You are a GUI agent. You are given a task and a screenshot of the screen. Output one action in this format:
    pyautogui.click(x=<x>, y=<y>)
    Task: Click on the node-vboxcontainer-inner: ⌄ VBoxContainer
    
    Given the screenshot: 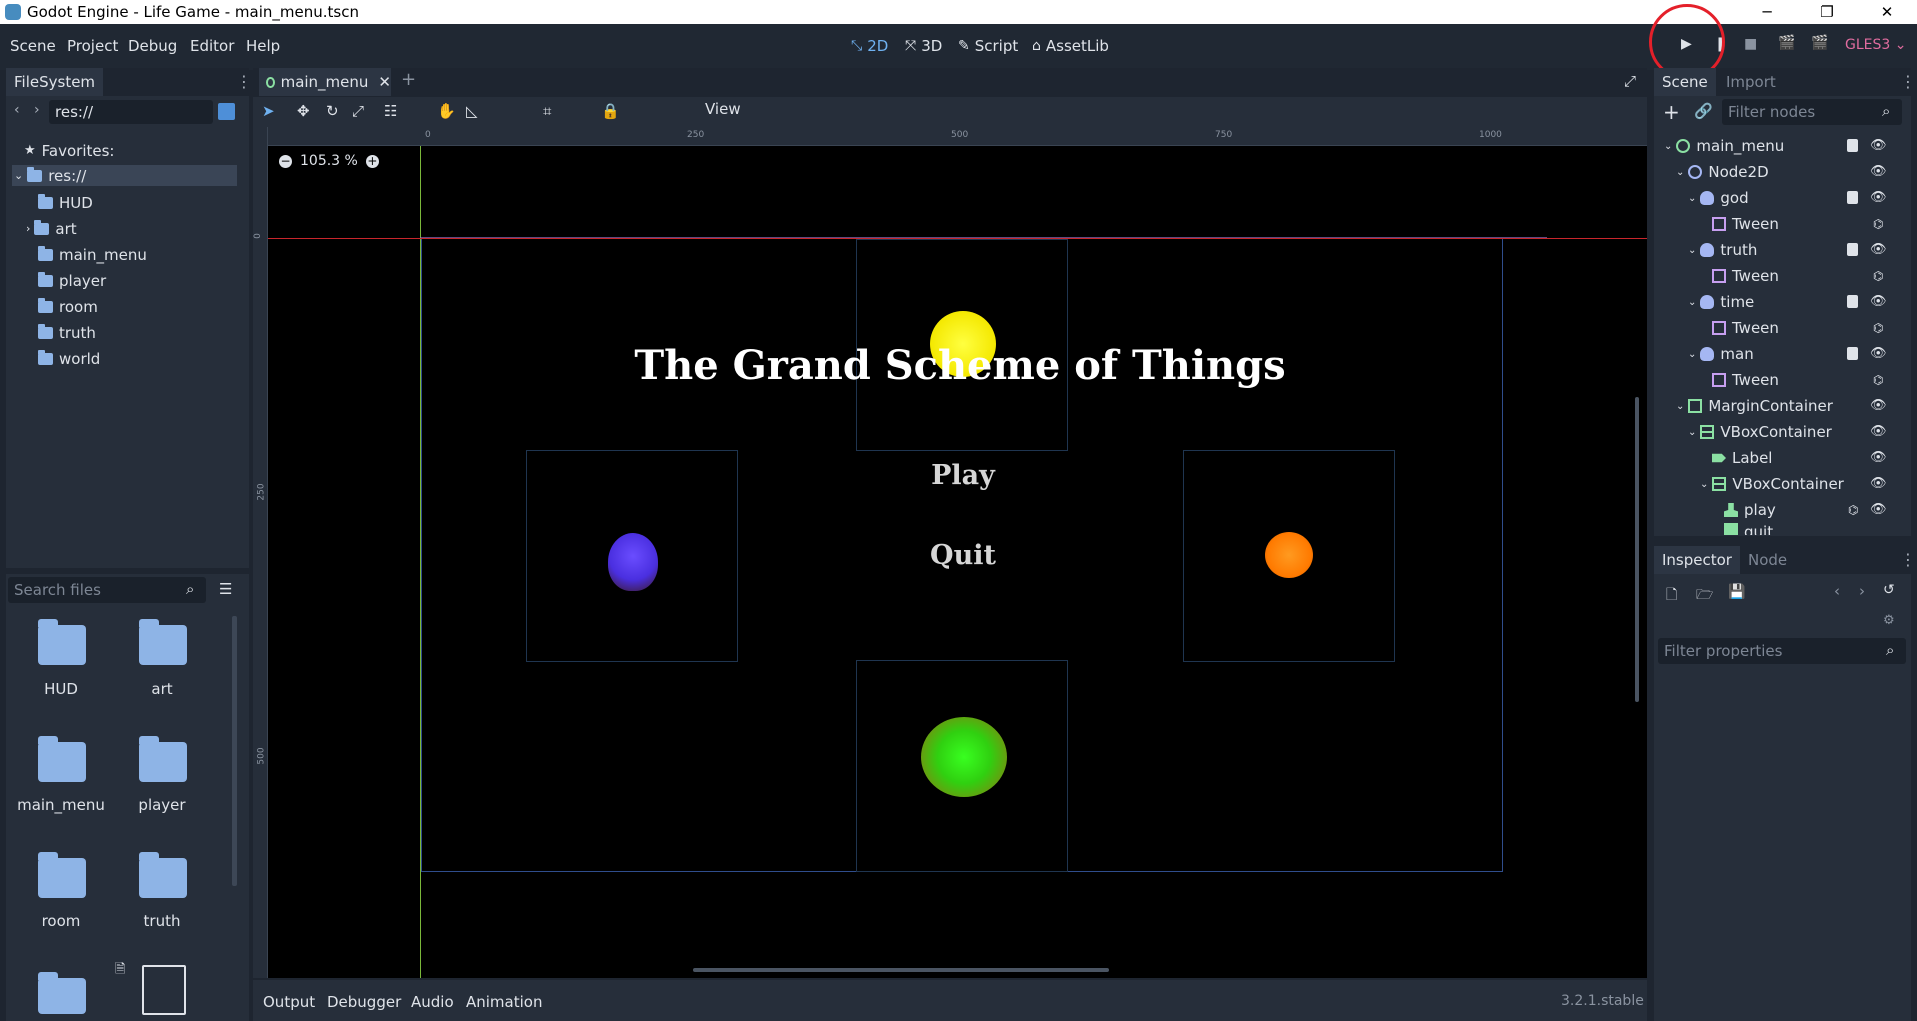 What is the action you would take?
    pyautogui.click(x=1772, y=484)
    